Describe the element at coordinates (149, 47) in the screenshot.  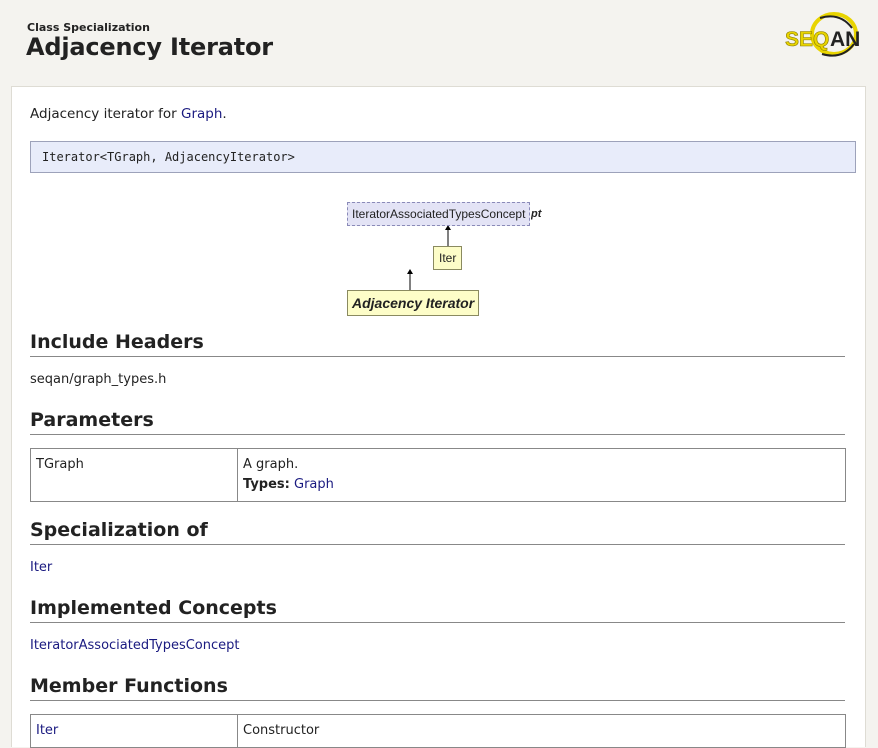
I see `page-title: Adjacency Iterator` at that location.